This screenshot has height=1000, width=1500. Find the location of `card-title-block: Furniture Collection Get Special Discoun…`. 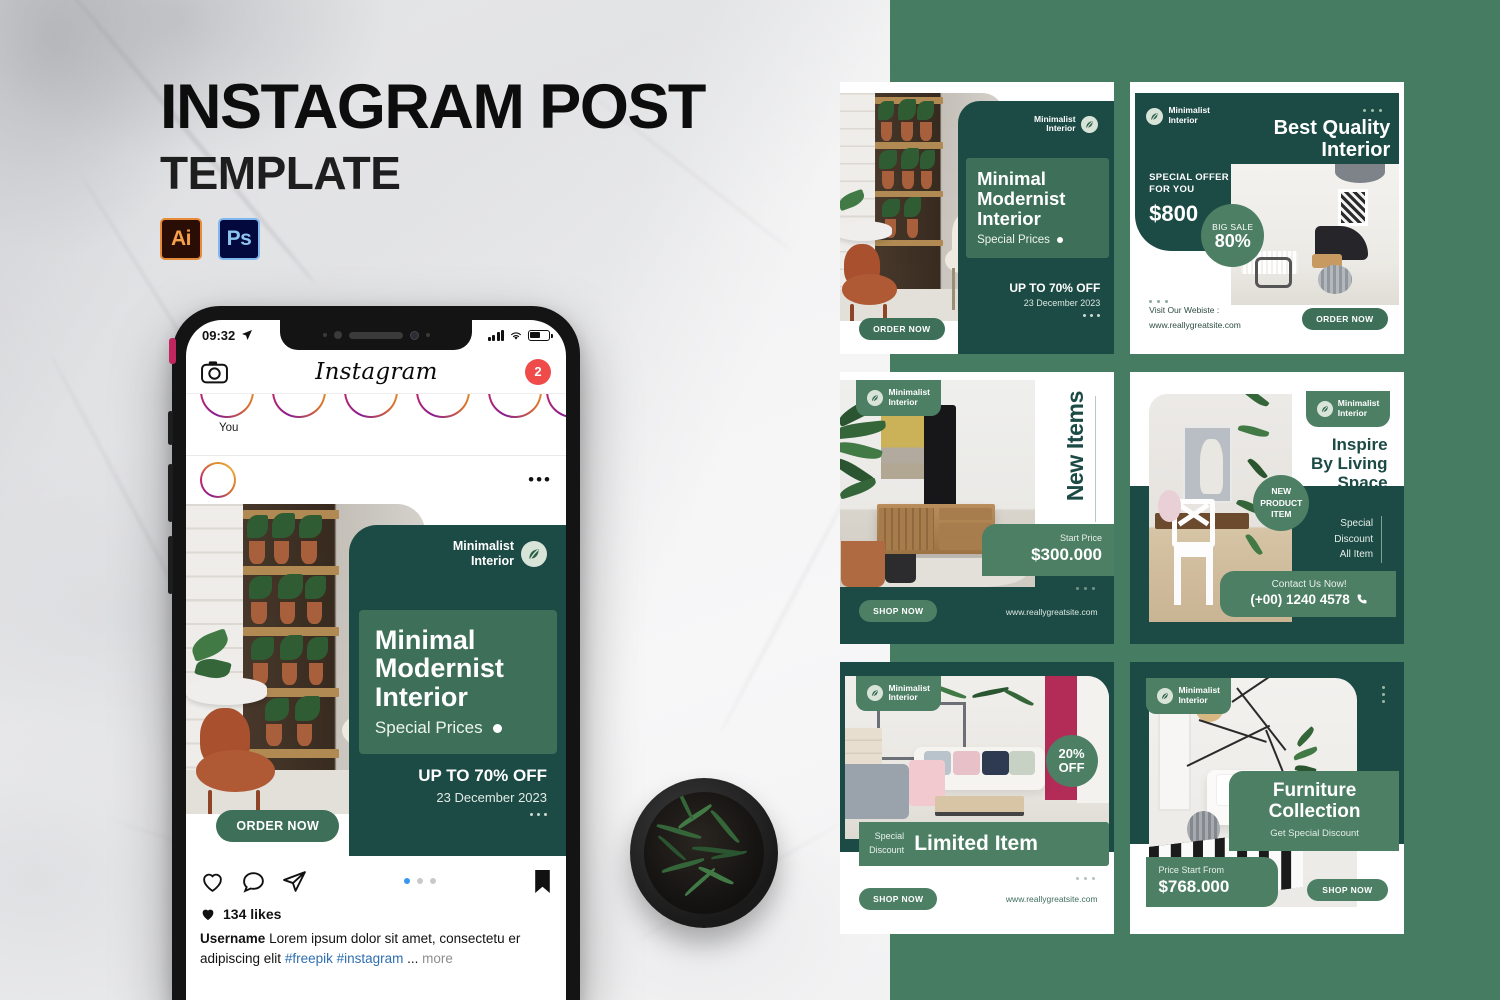

card-title-block: Furniture Collection Get Special Discoun… is located at coordinates (1313, 810).